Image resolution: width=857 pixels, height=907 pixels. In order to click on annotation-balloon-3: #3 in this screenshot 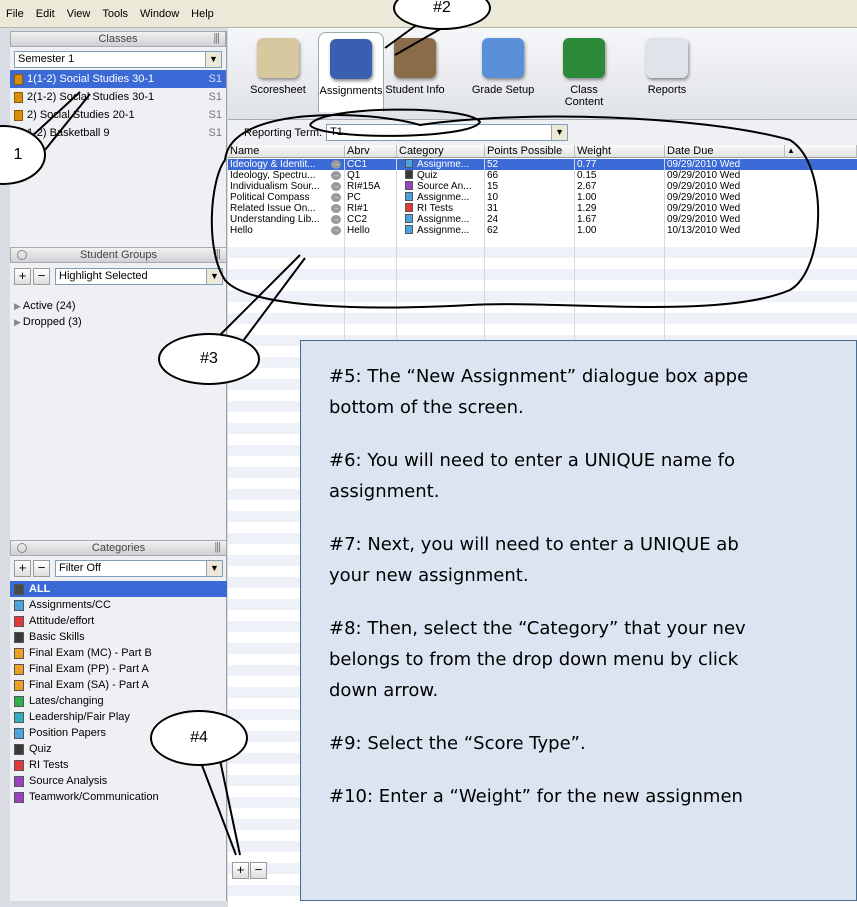, I will do `click(209, 359)`.